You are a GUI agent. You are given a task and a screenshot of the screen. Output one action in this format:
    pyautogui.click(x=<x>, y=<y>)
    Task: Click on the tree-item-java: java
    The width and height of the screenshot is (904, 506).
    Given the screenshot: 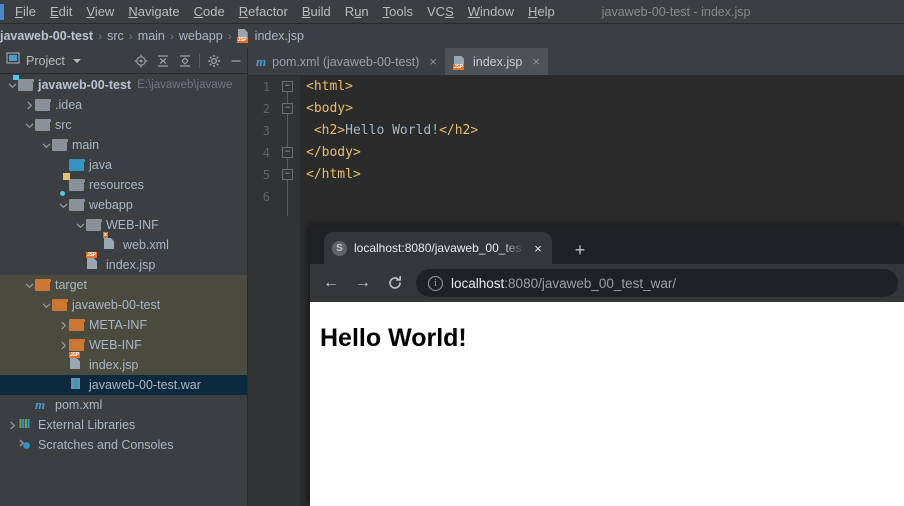 What is the action you would take?
    pyautogui.click(x=123, y=165)
    